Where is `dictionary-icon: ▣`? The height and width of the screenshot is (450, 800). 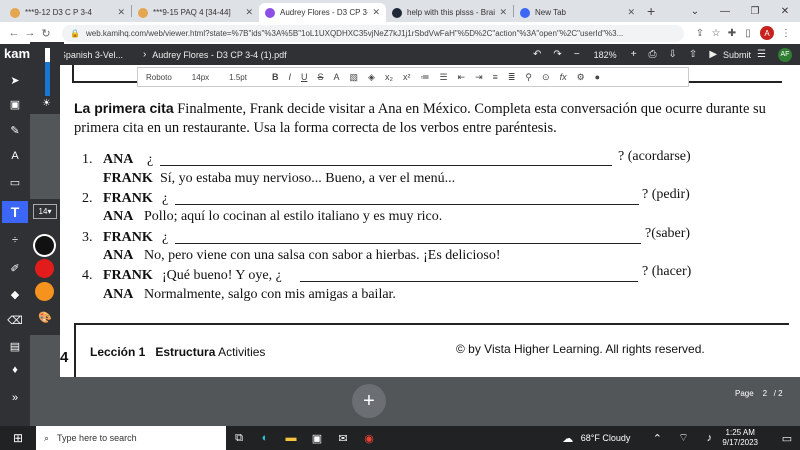
dictionary-icon: ▣ is located at coordinates (15, 104).